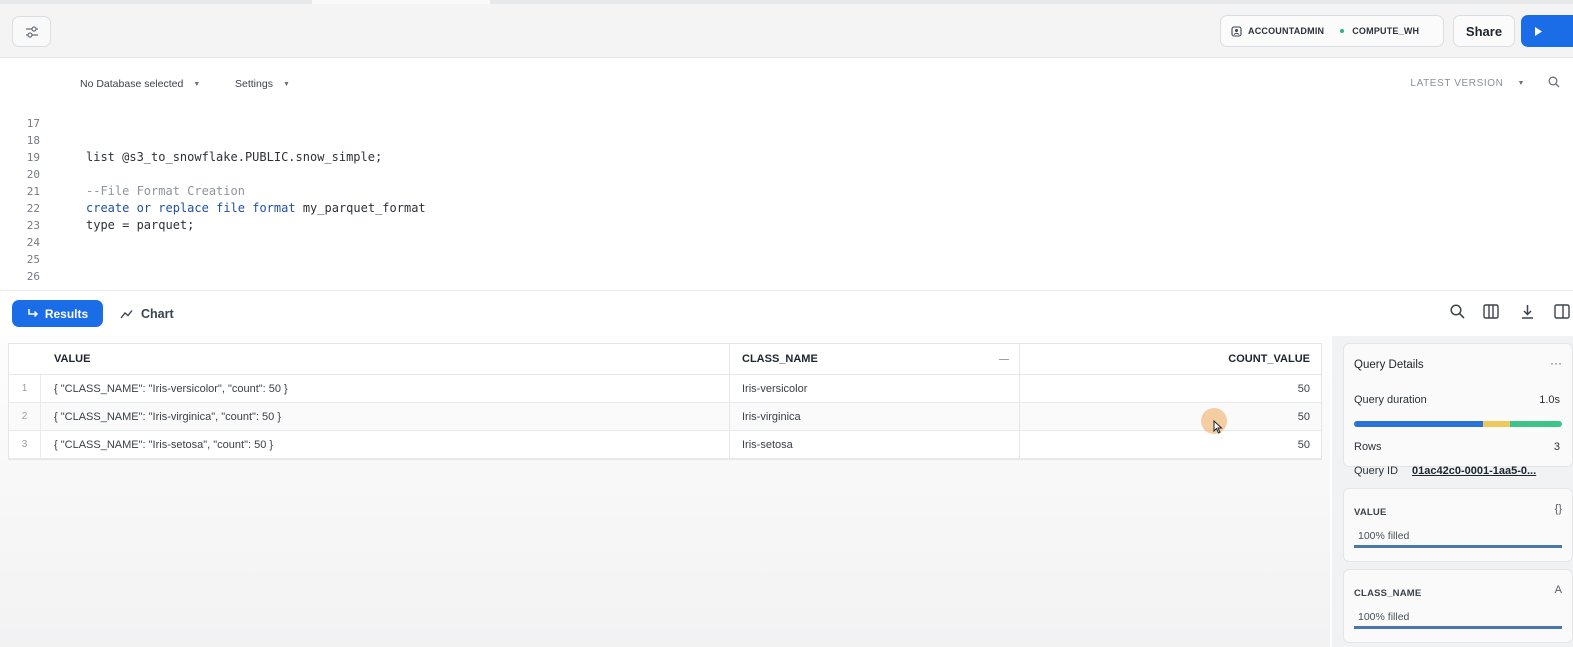 This screenshot has height=647, width=1573. What do you see at coordinates (1558, 509) in the screenshot?
I see `braces-icon: {}` at bounding box center [1558, 509].